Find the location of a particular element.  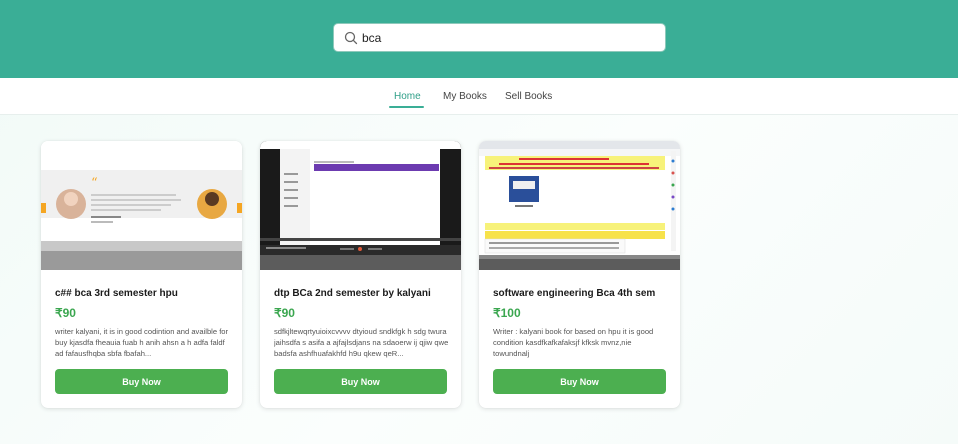

book-thumbnail: “ is located at coordinates (141, 205).